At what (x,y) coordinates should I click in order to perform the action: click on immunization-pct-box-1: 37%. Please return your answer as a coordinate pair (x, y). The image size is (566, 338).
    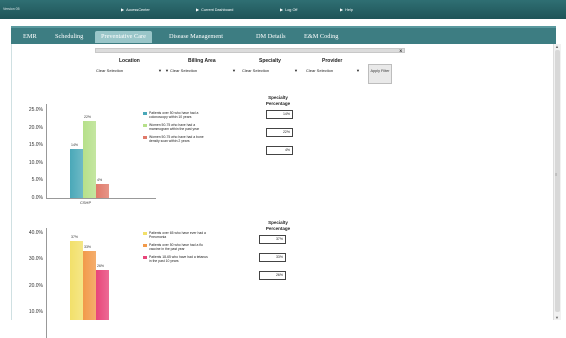
    Looking at the image, I should click on (272, 239).